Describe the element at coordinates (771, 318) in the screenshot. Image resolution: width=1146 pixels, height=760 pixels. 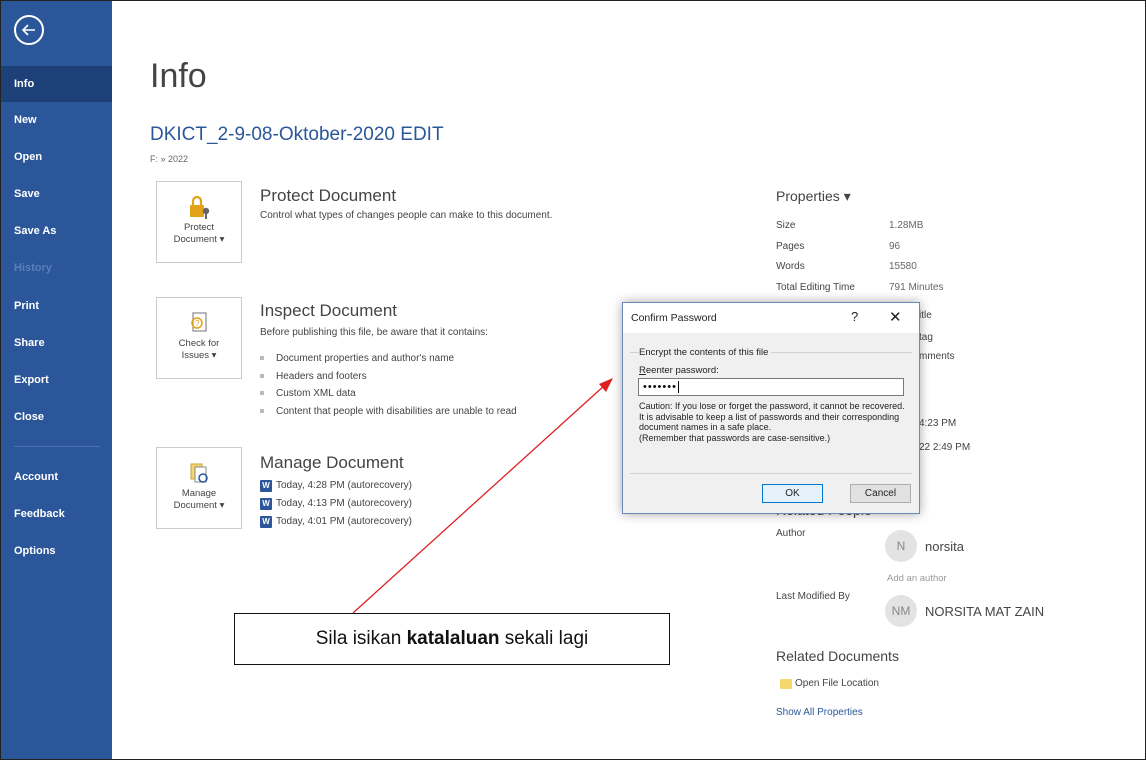
I see `dialog-titlebar: Confirm Password ? ✕` at that location.